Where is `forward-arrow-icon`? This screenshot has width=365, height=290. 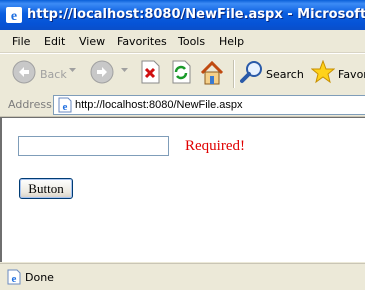 forward-arrow-icon is located at coordinates (102, 72).